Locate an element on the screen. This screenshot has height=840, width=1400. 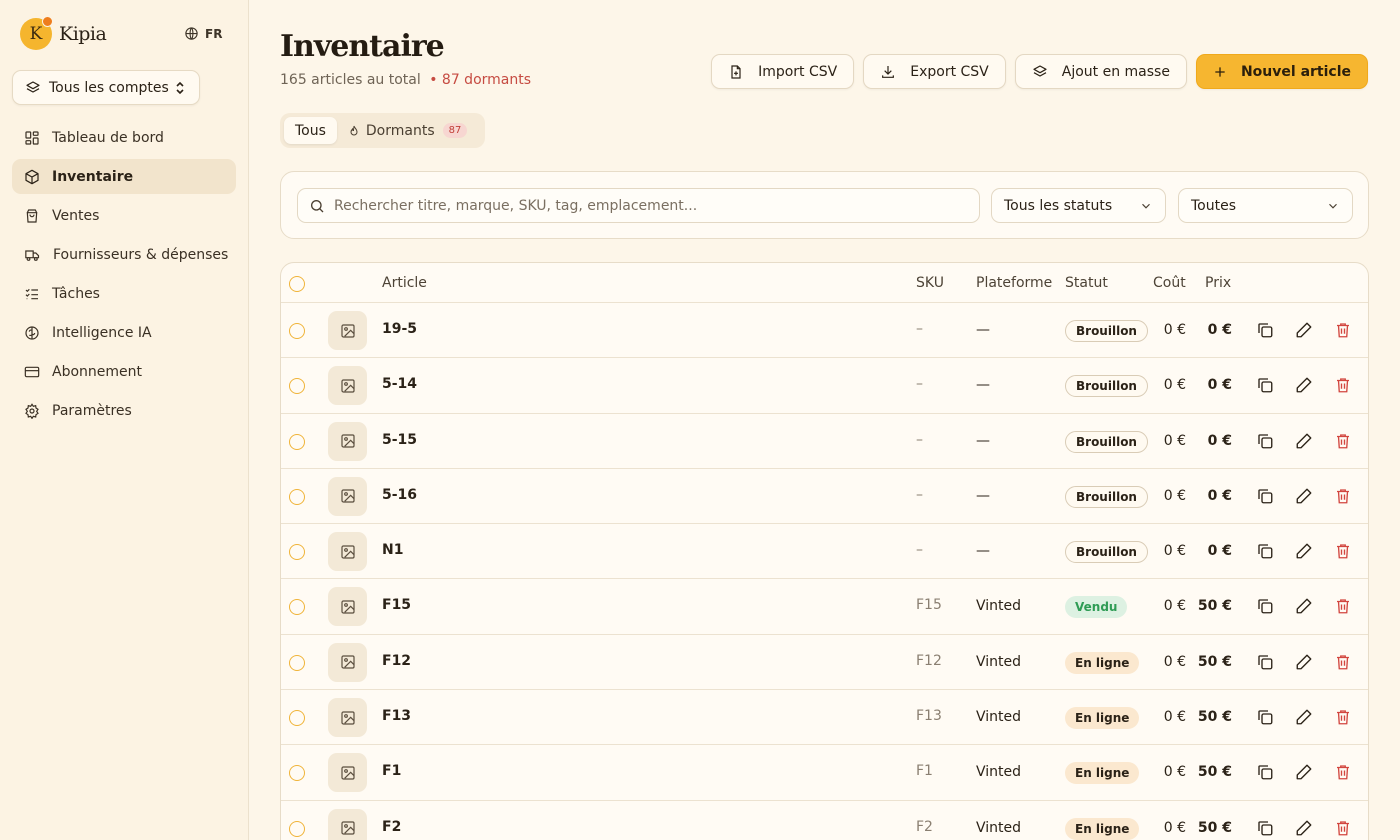
article-platform: — is located at coordinates (983, 551).